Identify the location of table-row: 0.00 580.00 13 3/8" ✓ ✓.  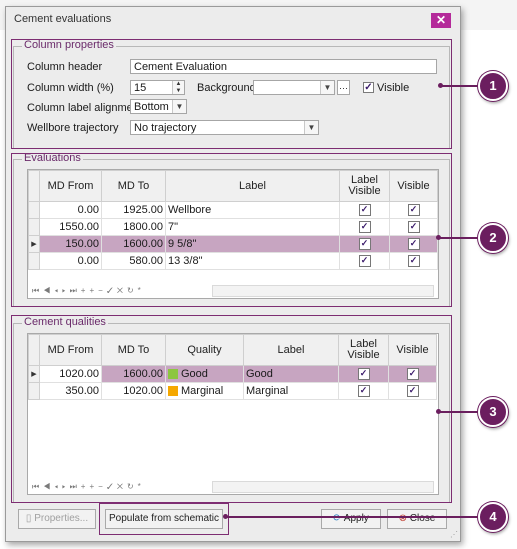
(233, 261).